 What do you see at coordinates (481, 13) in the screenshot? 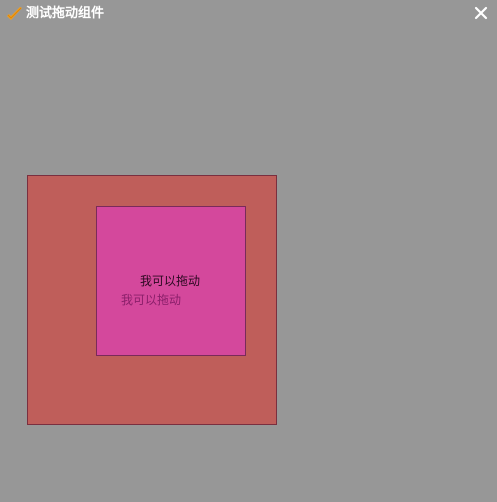
I see `close-icon` at bounding box center [481, 13].